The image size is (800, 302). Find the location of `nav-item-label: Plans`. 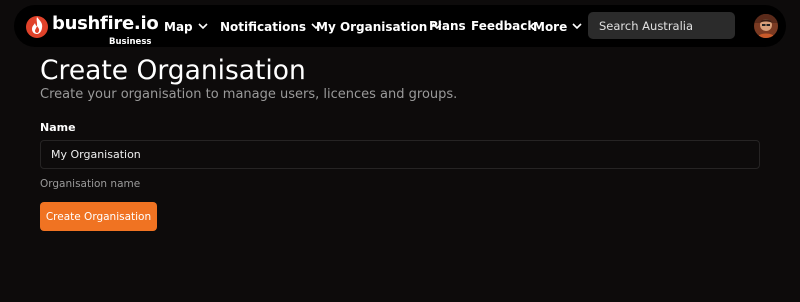

nav-item-label: Plans is located at coordinates (447, 26).